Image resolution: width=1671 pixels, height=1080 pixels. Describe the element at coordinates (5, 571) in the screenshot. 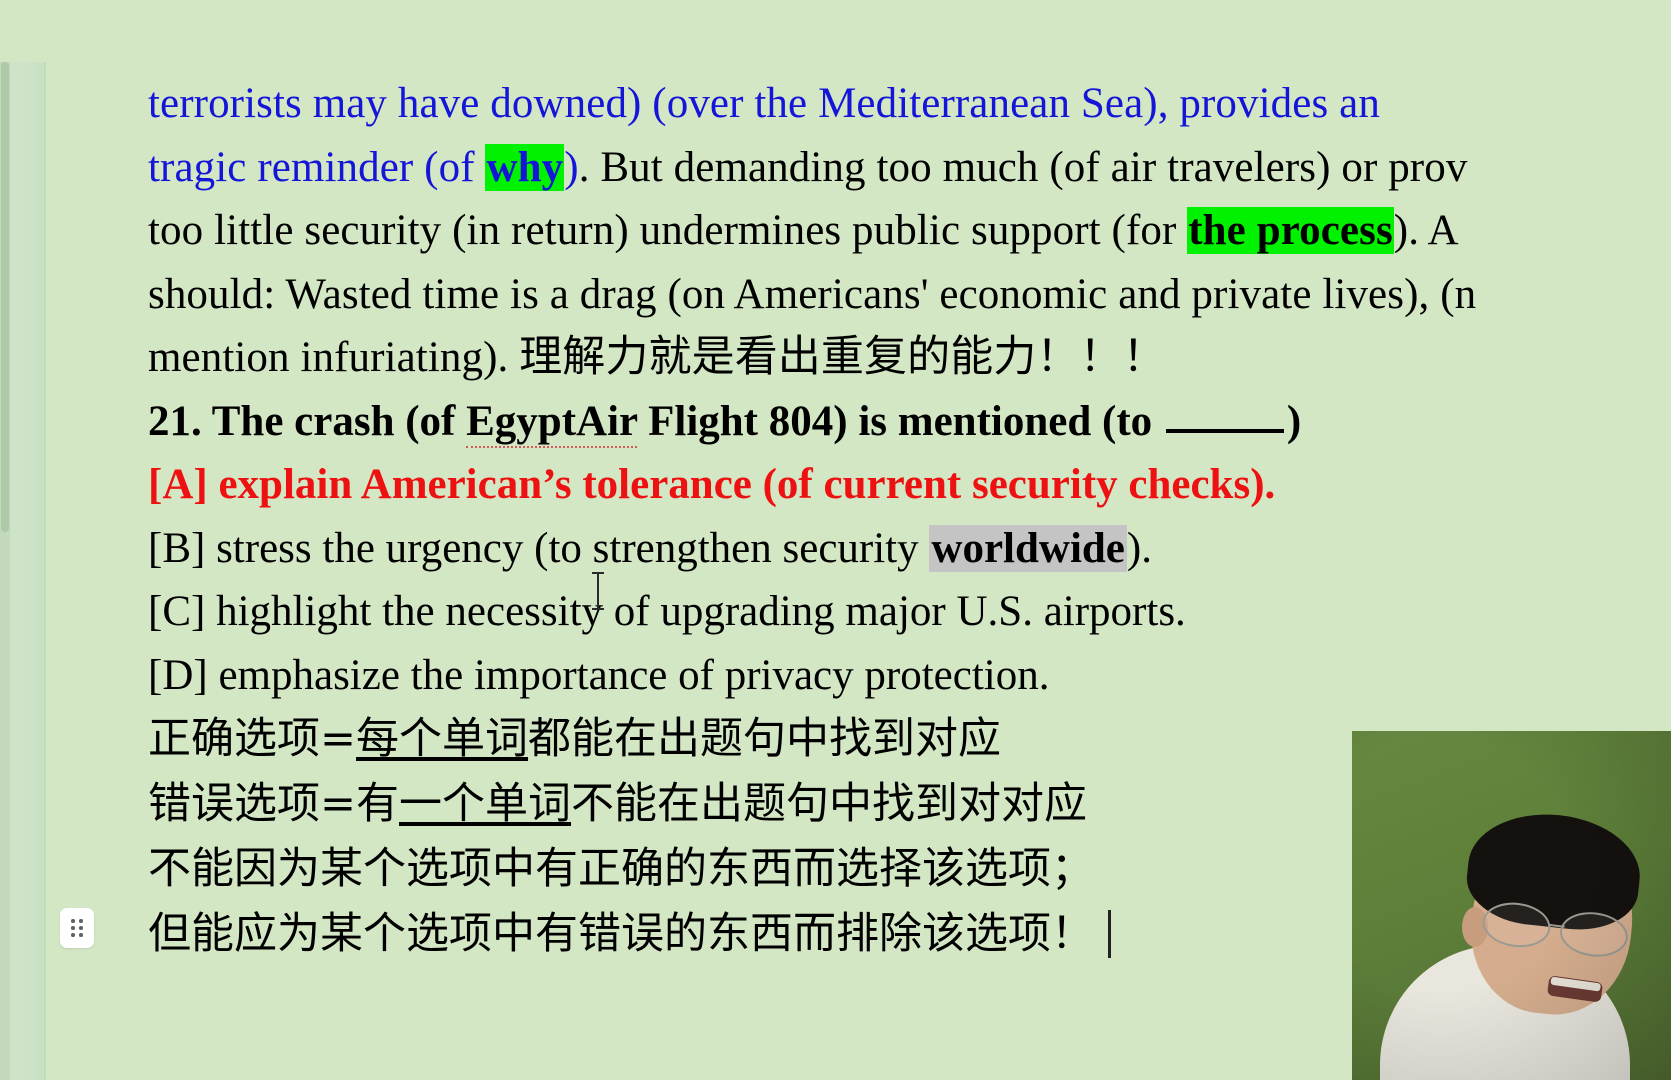

I see `vertical-scrollbar` at that location.